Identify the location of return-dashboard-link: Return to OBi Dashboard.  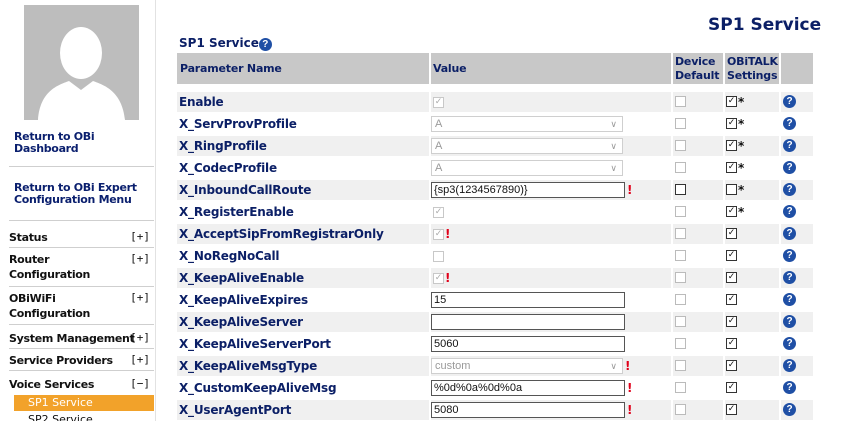
(69, 143).